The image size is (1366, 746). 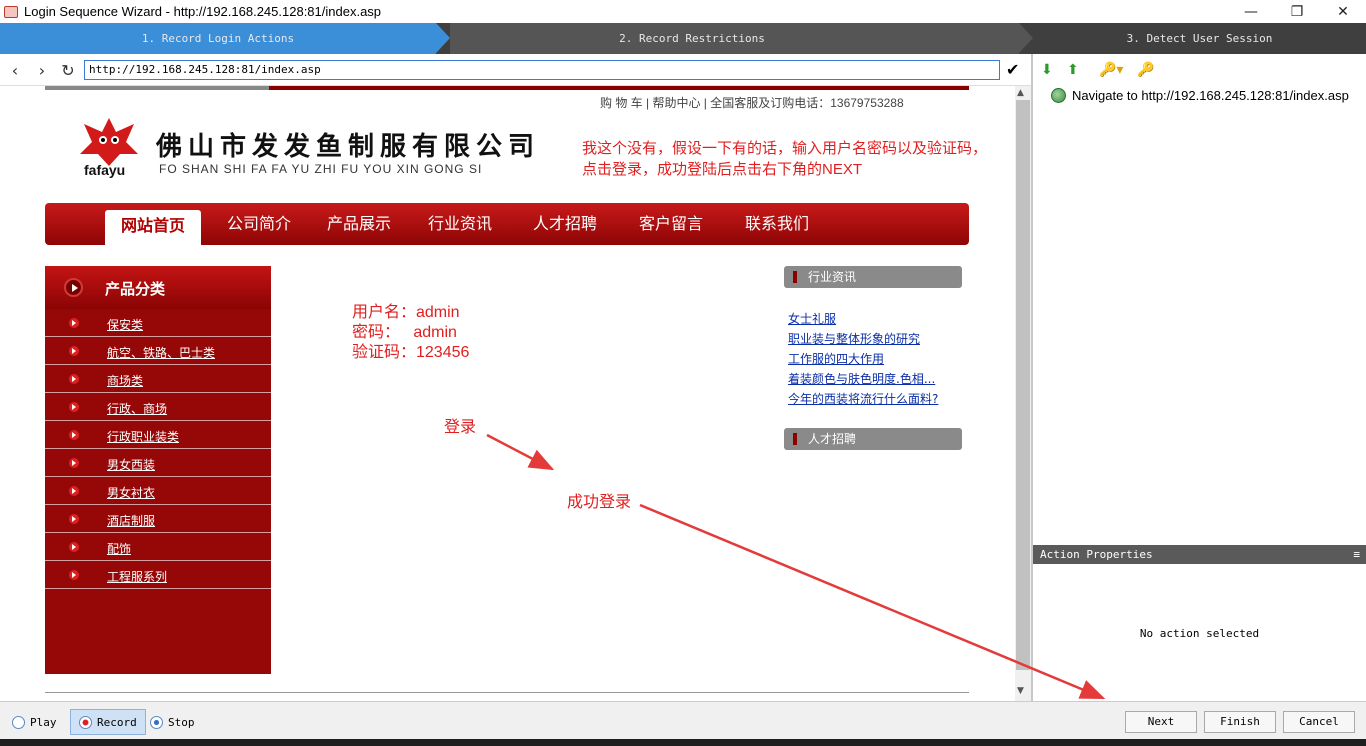 I want to click on record-label: Record, so click(x=117, y=722).